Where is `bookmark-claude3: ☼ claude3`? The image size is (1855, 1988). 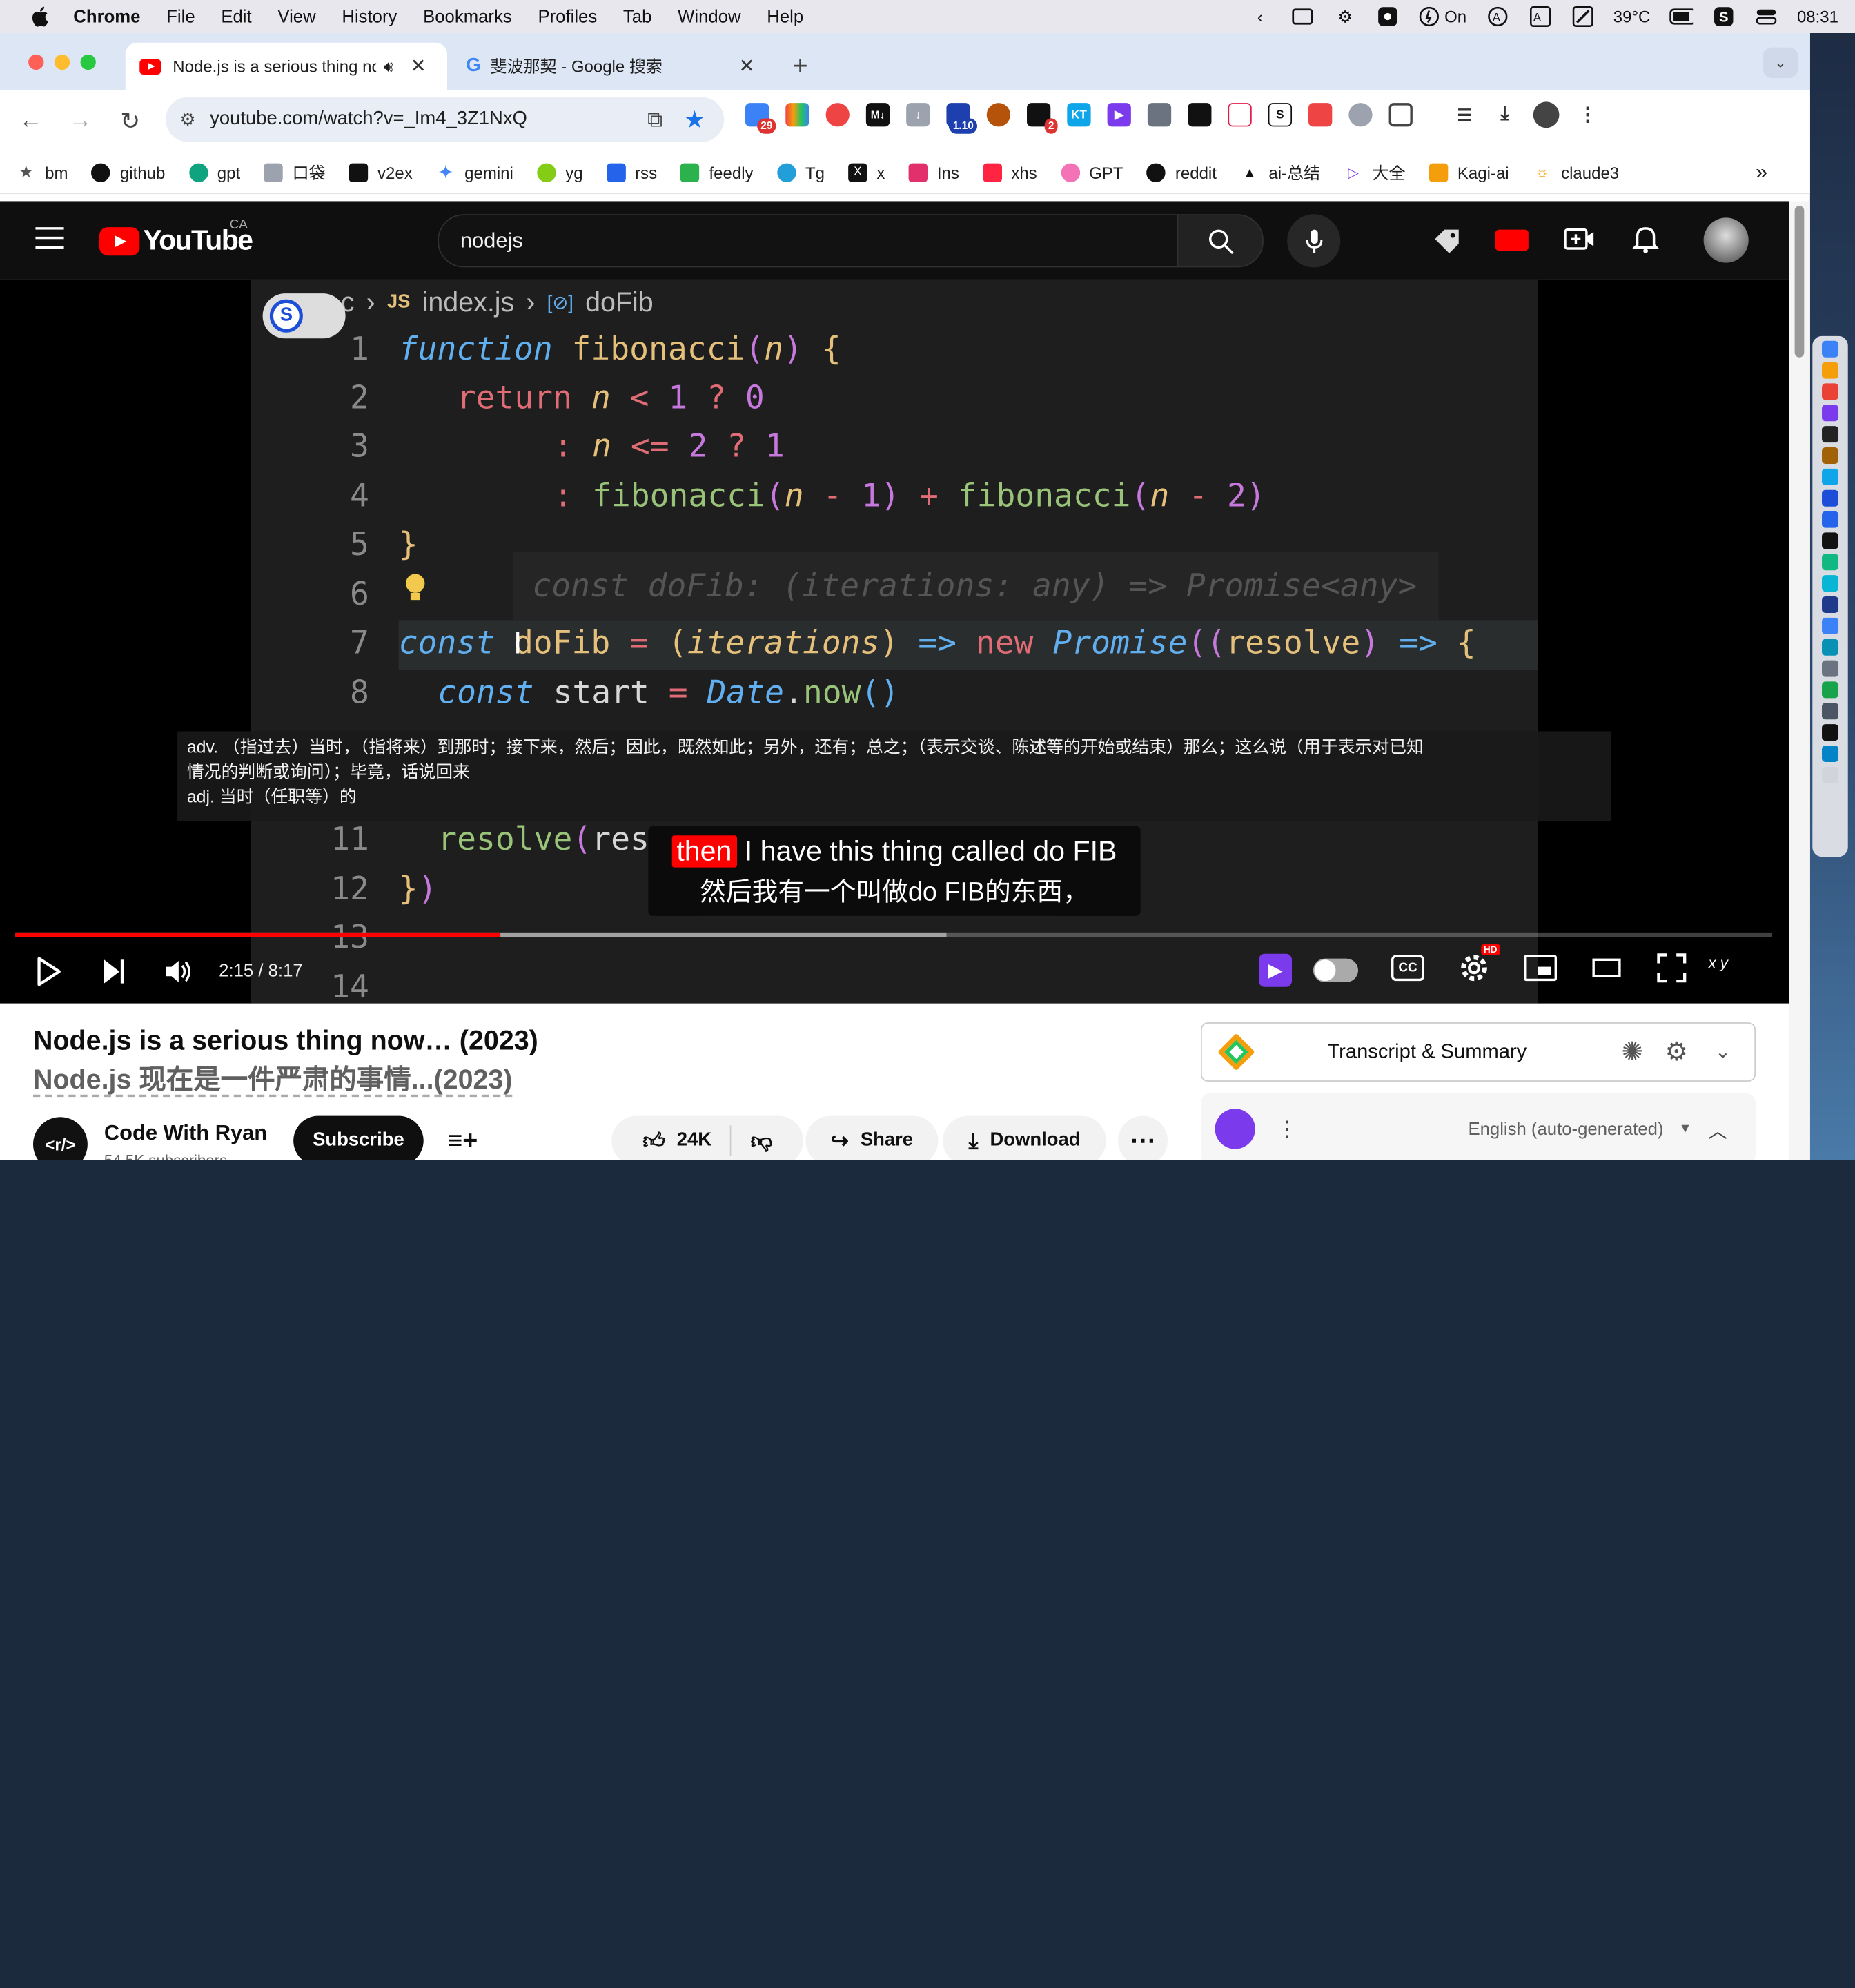
bookmark-claude3: ☼ claude3 is located at coordinates (1576, 172).